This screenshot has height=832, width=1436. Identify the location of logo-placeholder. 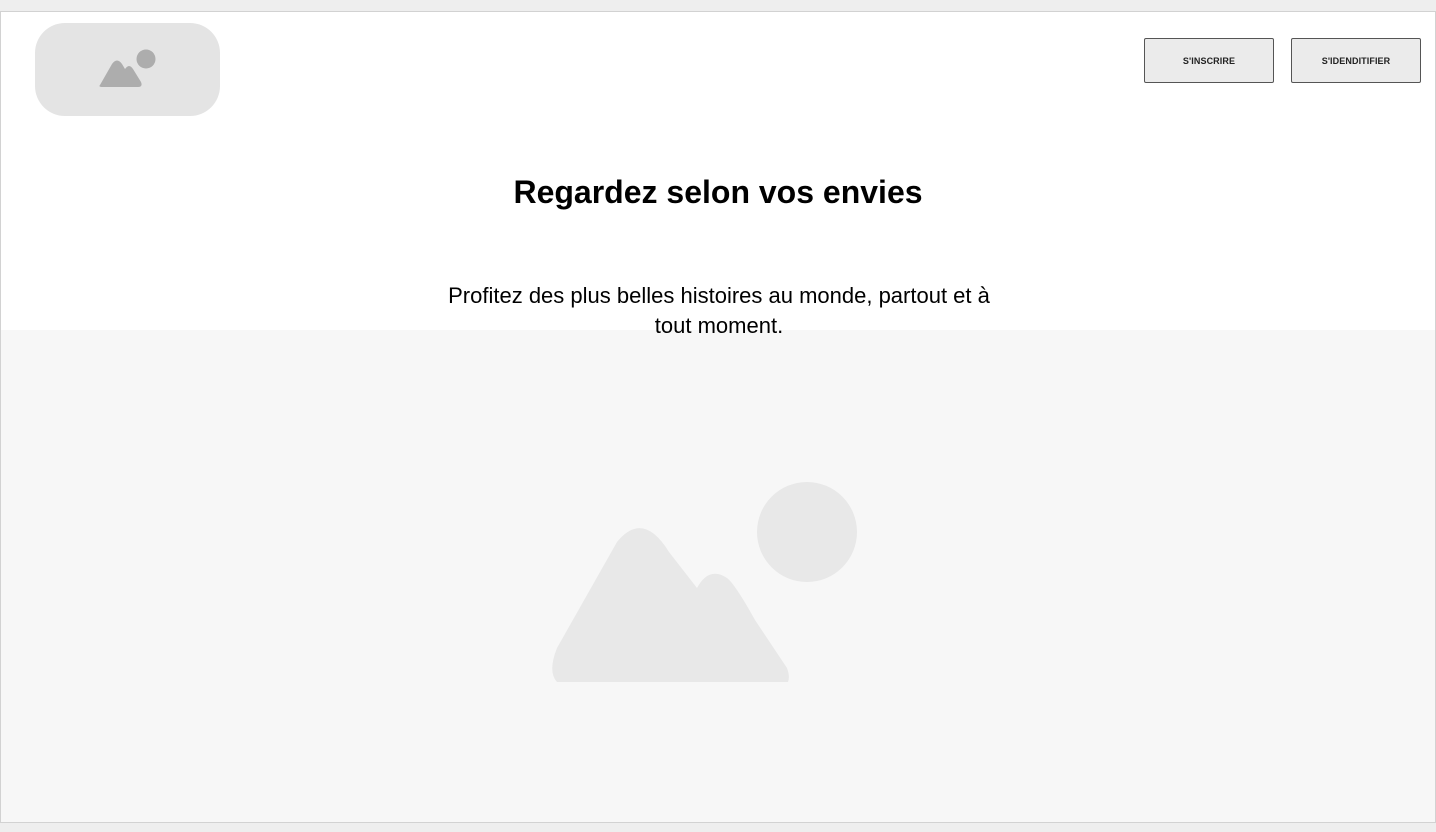
(127, 69).